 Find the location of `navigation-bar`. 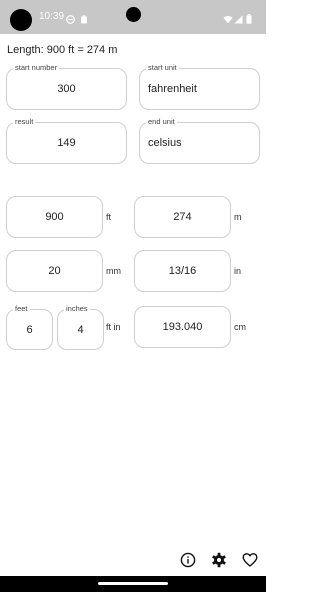

navigation-bar is located at coordinates (133, 584).